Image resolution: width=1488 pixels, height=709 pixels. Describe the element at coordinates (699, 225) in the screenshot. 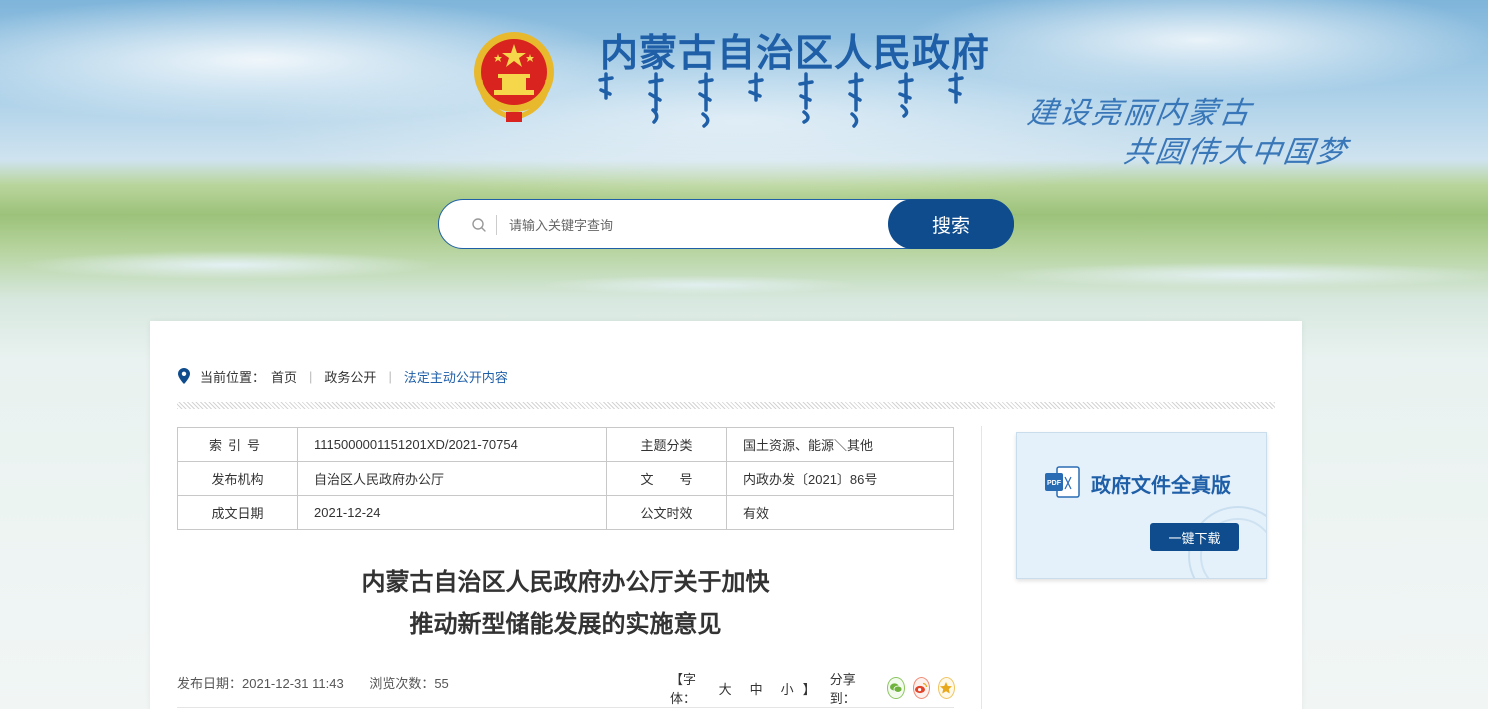

I see `search-input` at that location.